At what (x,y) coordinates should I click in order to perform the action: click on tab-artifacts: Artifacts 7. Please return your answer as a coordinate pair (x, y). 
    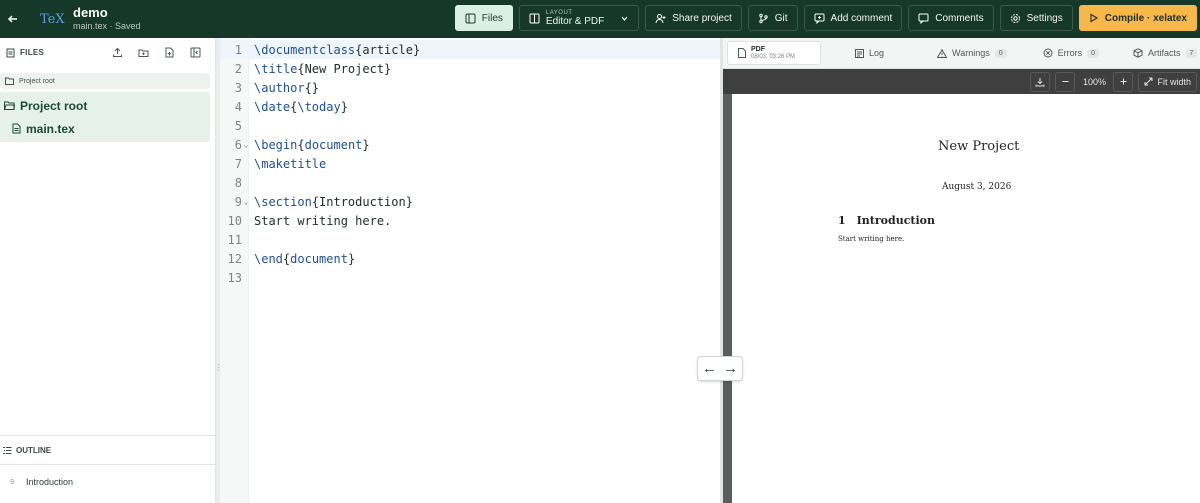
    Looking at the image, I should click on (1165, 53).